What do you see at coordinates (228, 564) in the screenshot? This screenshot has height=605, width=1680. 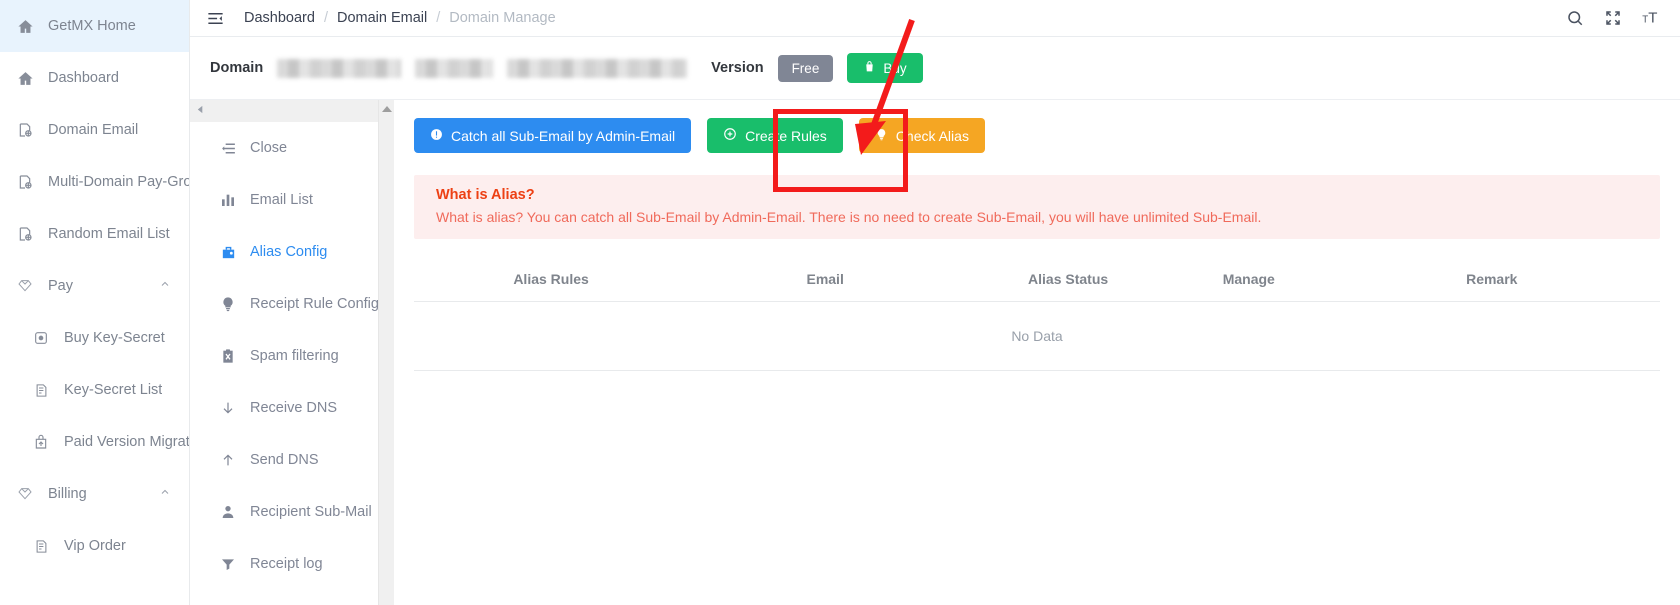 I see `filter-icon` at bounding box center [228, 564].